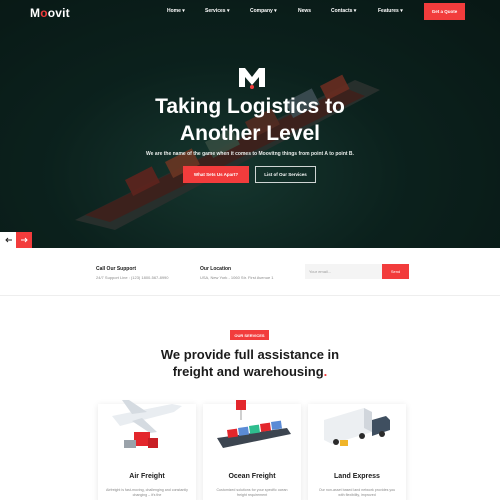  What do you see at coordinates (216, 174) in the screenshot?
I see `what-sets-us-apart-button: What Sets Us Apart?` at bounding box center [216, 174].